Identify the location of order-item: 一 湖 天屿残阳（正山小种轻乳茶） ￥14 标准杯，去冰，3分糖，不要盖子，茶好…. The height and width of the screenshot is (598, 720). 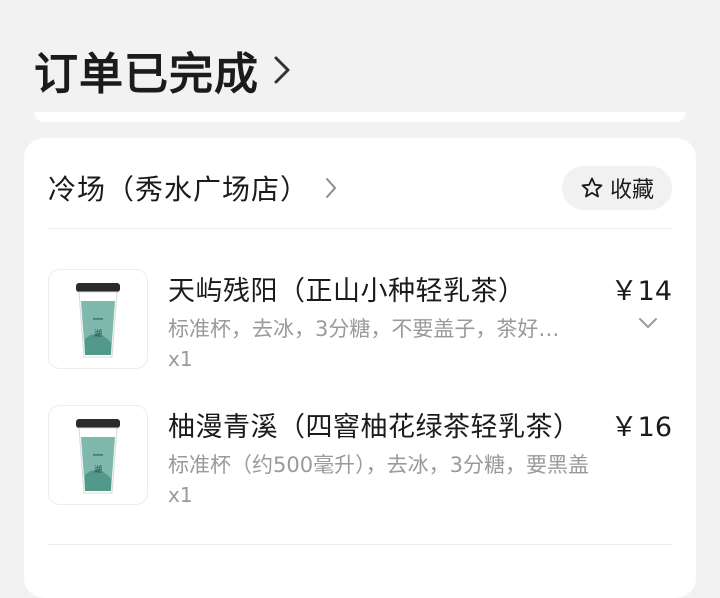
(360, 320).